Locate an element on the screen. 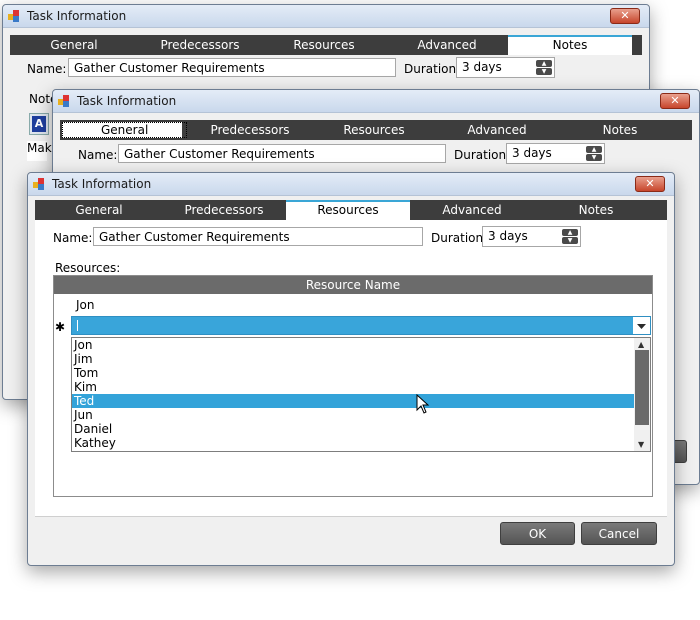 The image size is (700, 620). cancel-button: Cancel is located at coordinates (619, 533).